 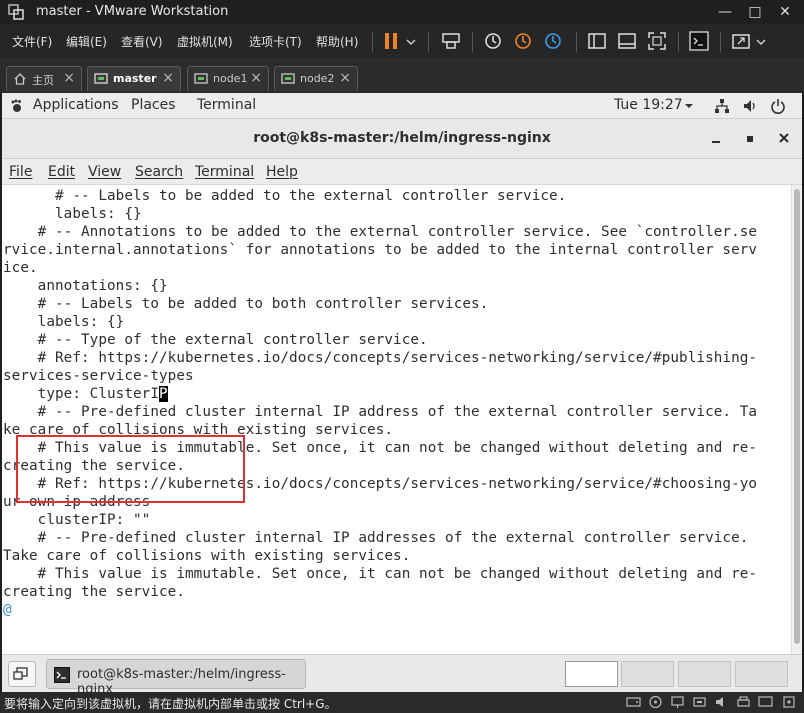 What do you see at coordinates (750, 106) in the screenshot?
I see `volume-icon` at bounding box center [750, 106].